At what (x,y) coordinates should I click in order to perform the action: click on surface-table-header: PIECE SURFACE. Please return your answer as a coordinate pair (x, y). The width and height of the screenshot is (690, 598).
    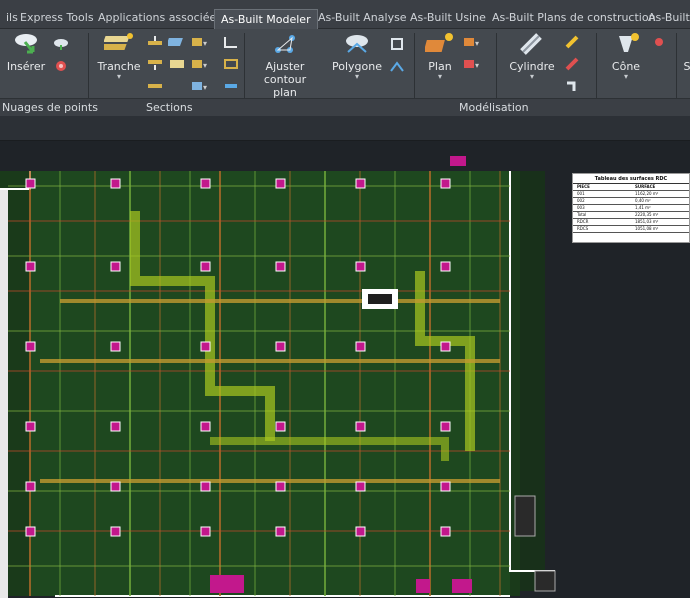
    Looking at the image, I should click on (631, 187).